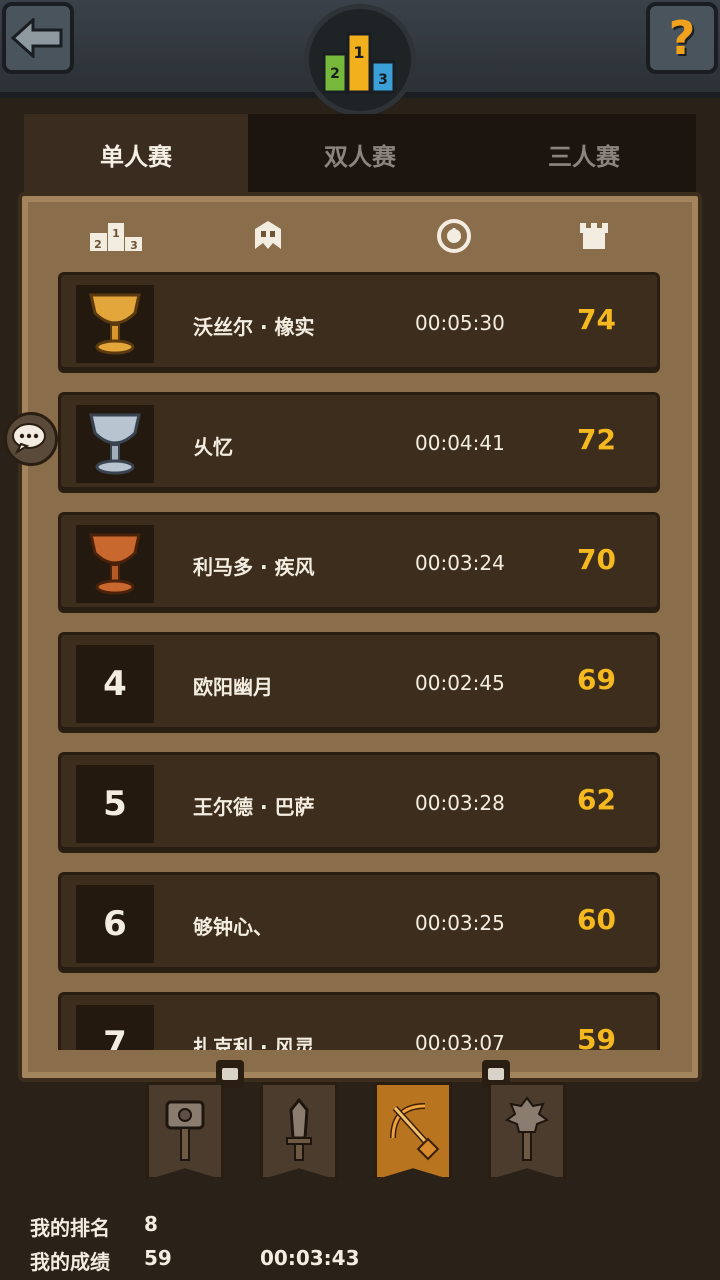 Image resolution: width=720 pixels, height=1280 pixels. Describe the element at coordinates (115, 444) in the screenshot. I see `silver-cup-icon` at that location.